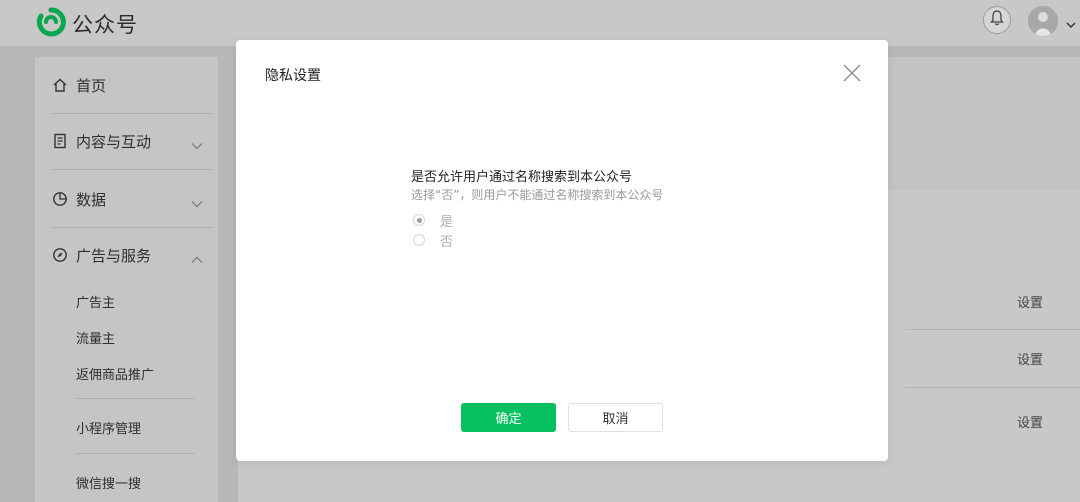 The height and width of the screenshot is (502, 1080). What do you see at coordinates (114, 141) in the screenshot?
I see `sidebar-item-label: 内容与互动` at bounding box center [114, 141].